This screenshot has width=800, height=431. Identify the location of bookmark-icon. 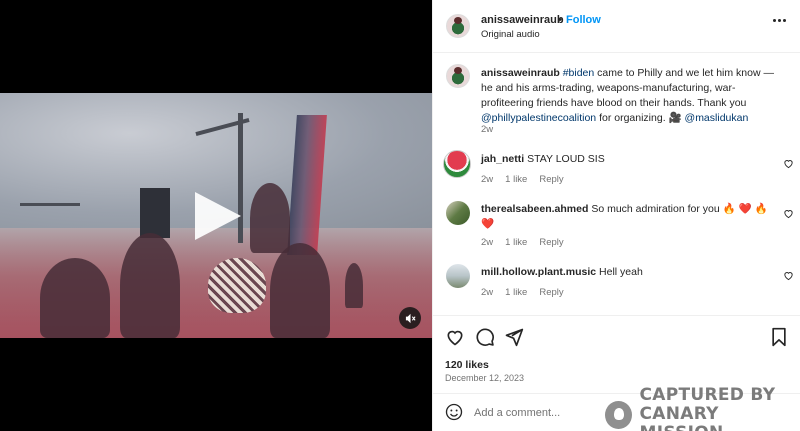
(779, 337).